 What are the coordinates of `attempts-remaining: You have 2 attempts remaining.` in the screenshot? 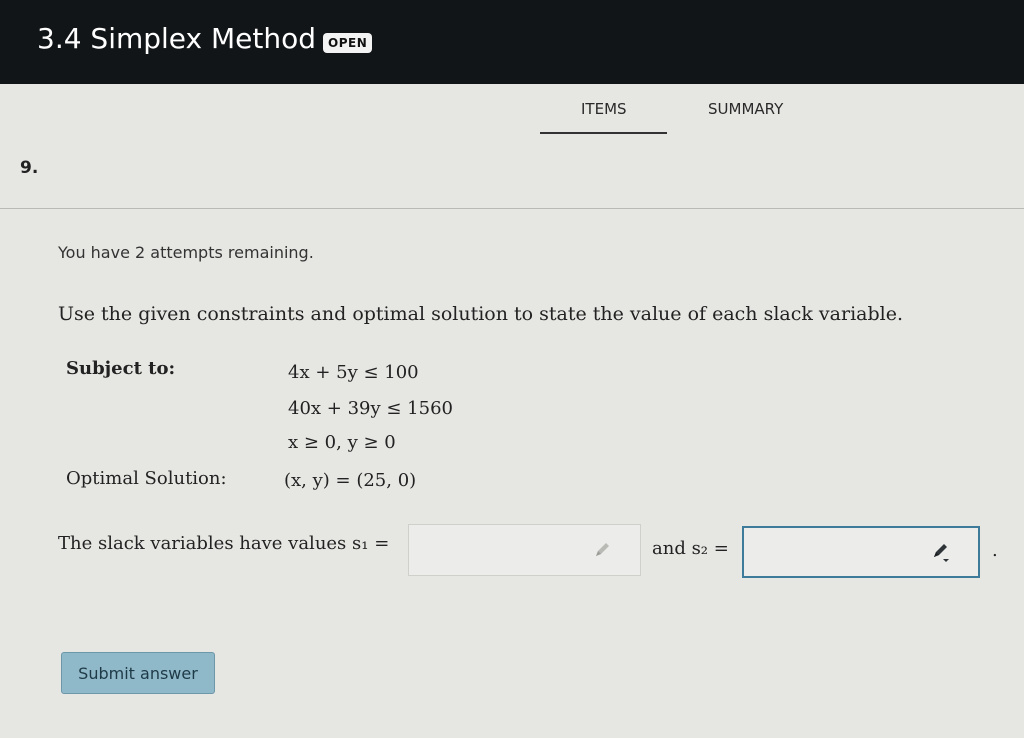 It's located at (186, 252).